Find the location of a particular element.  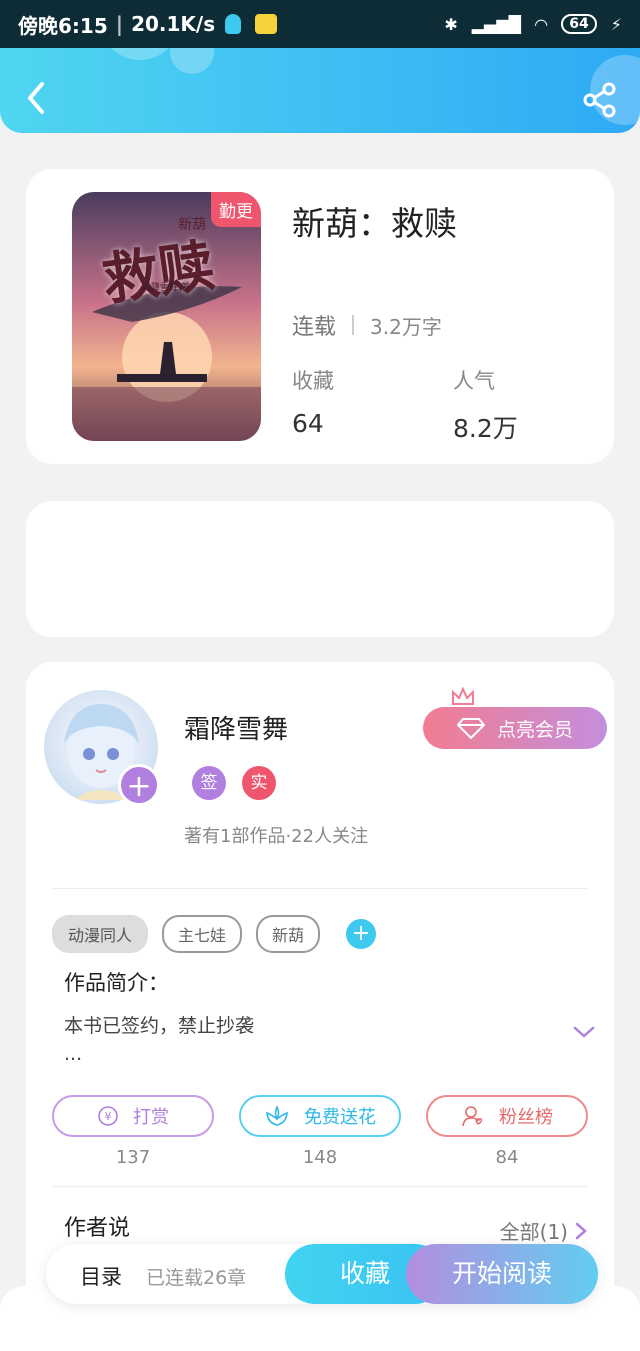

collect-value: 64 is located at coordinates (308, 423).